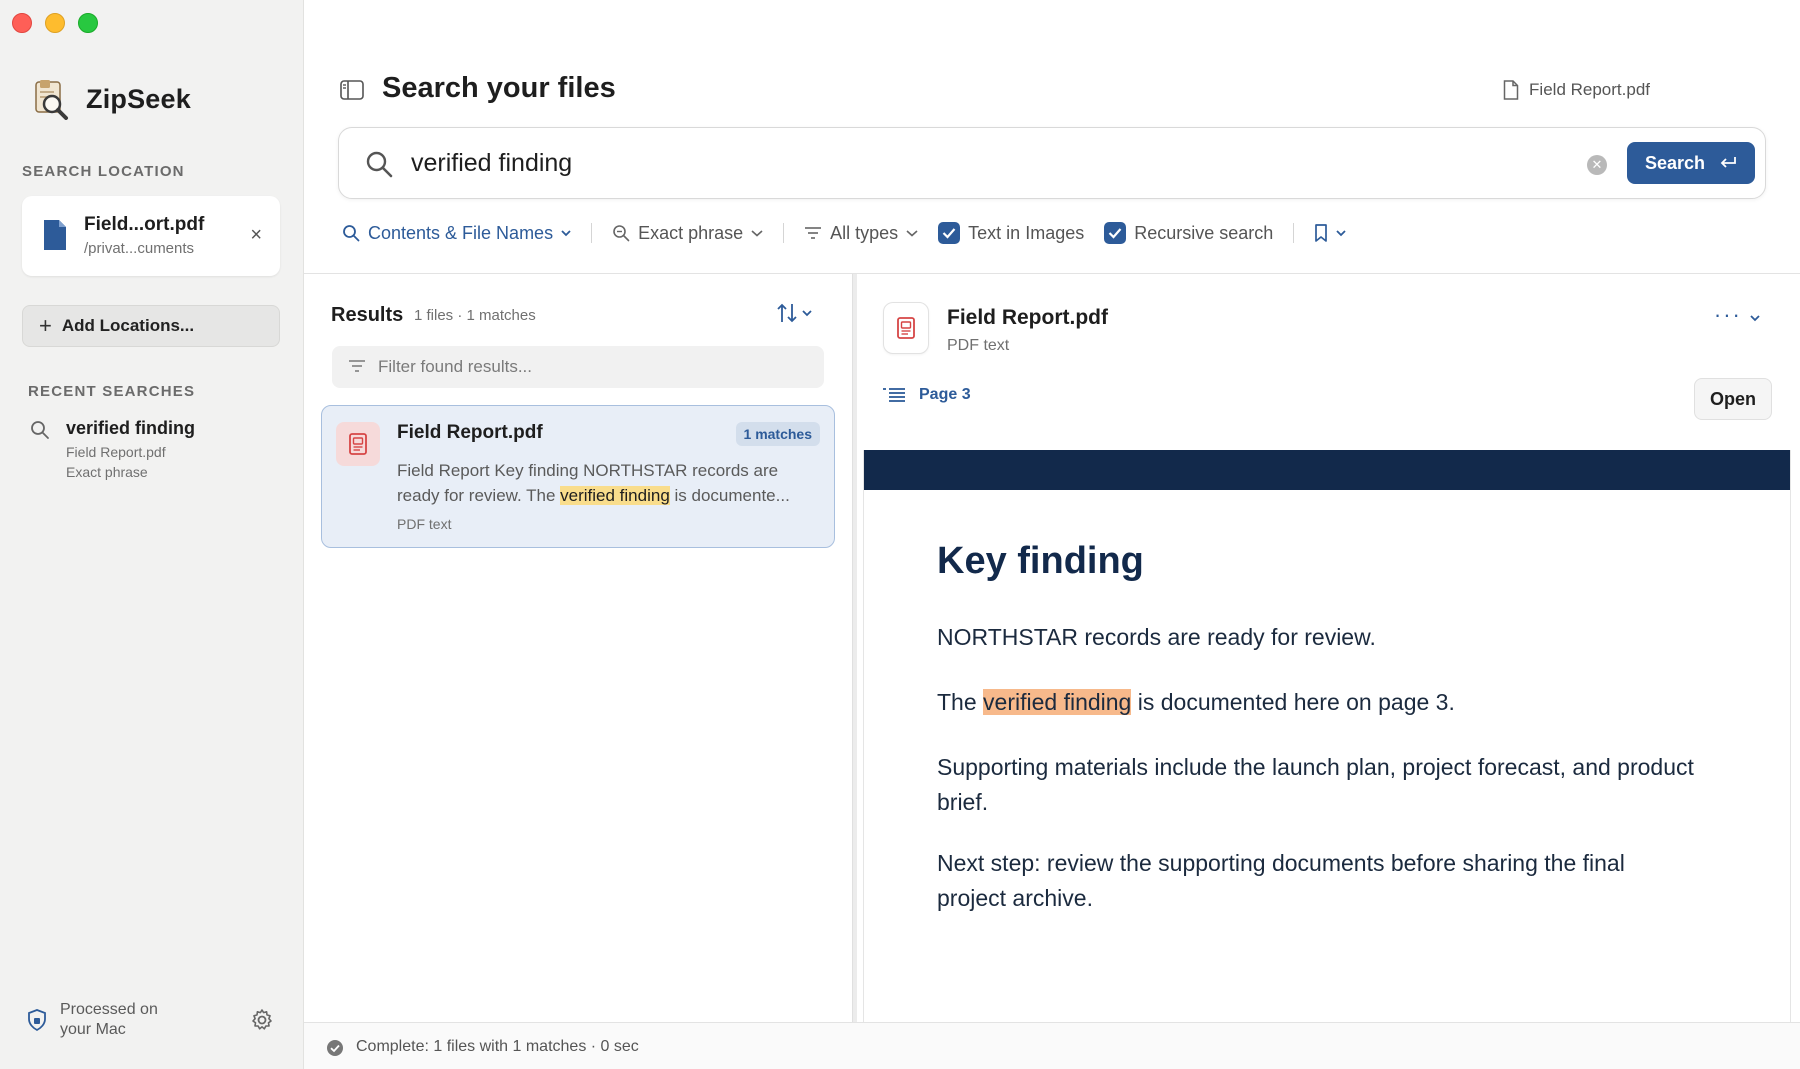 The height and width of the screenshot is (1069, 1800). Describe the element at coordinates (1026, 232) in the screenshot. I see `text-in-images-label: Text in Images` at that location.